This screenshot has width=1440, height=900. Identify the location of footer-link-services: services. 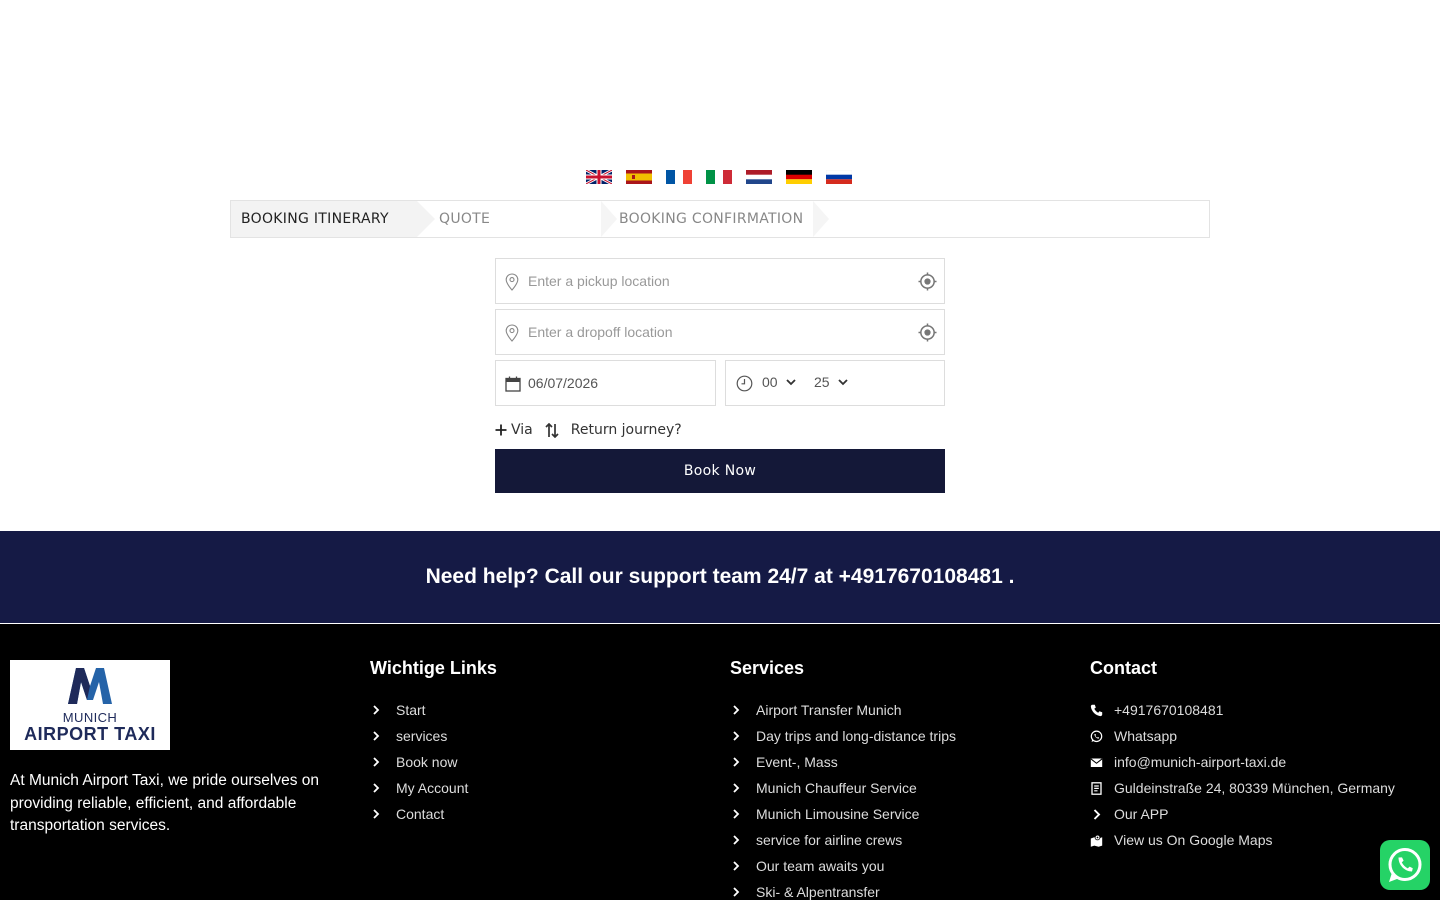
(433, 736).